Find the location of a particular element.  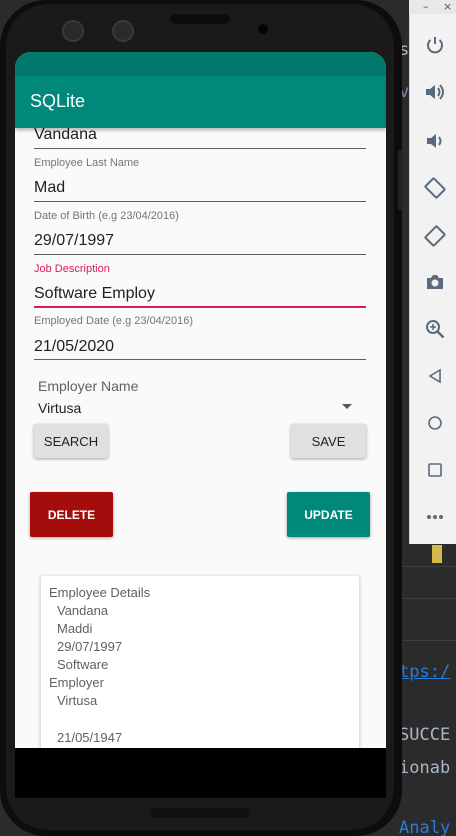

proximity-sensor is located at coordinates (263, 29).